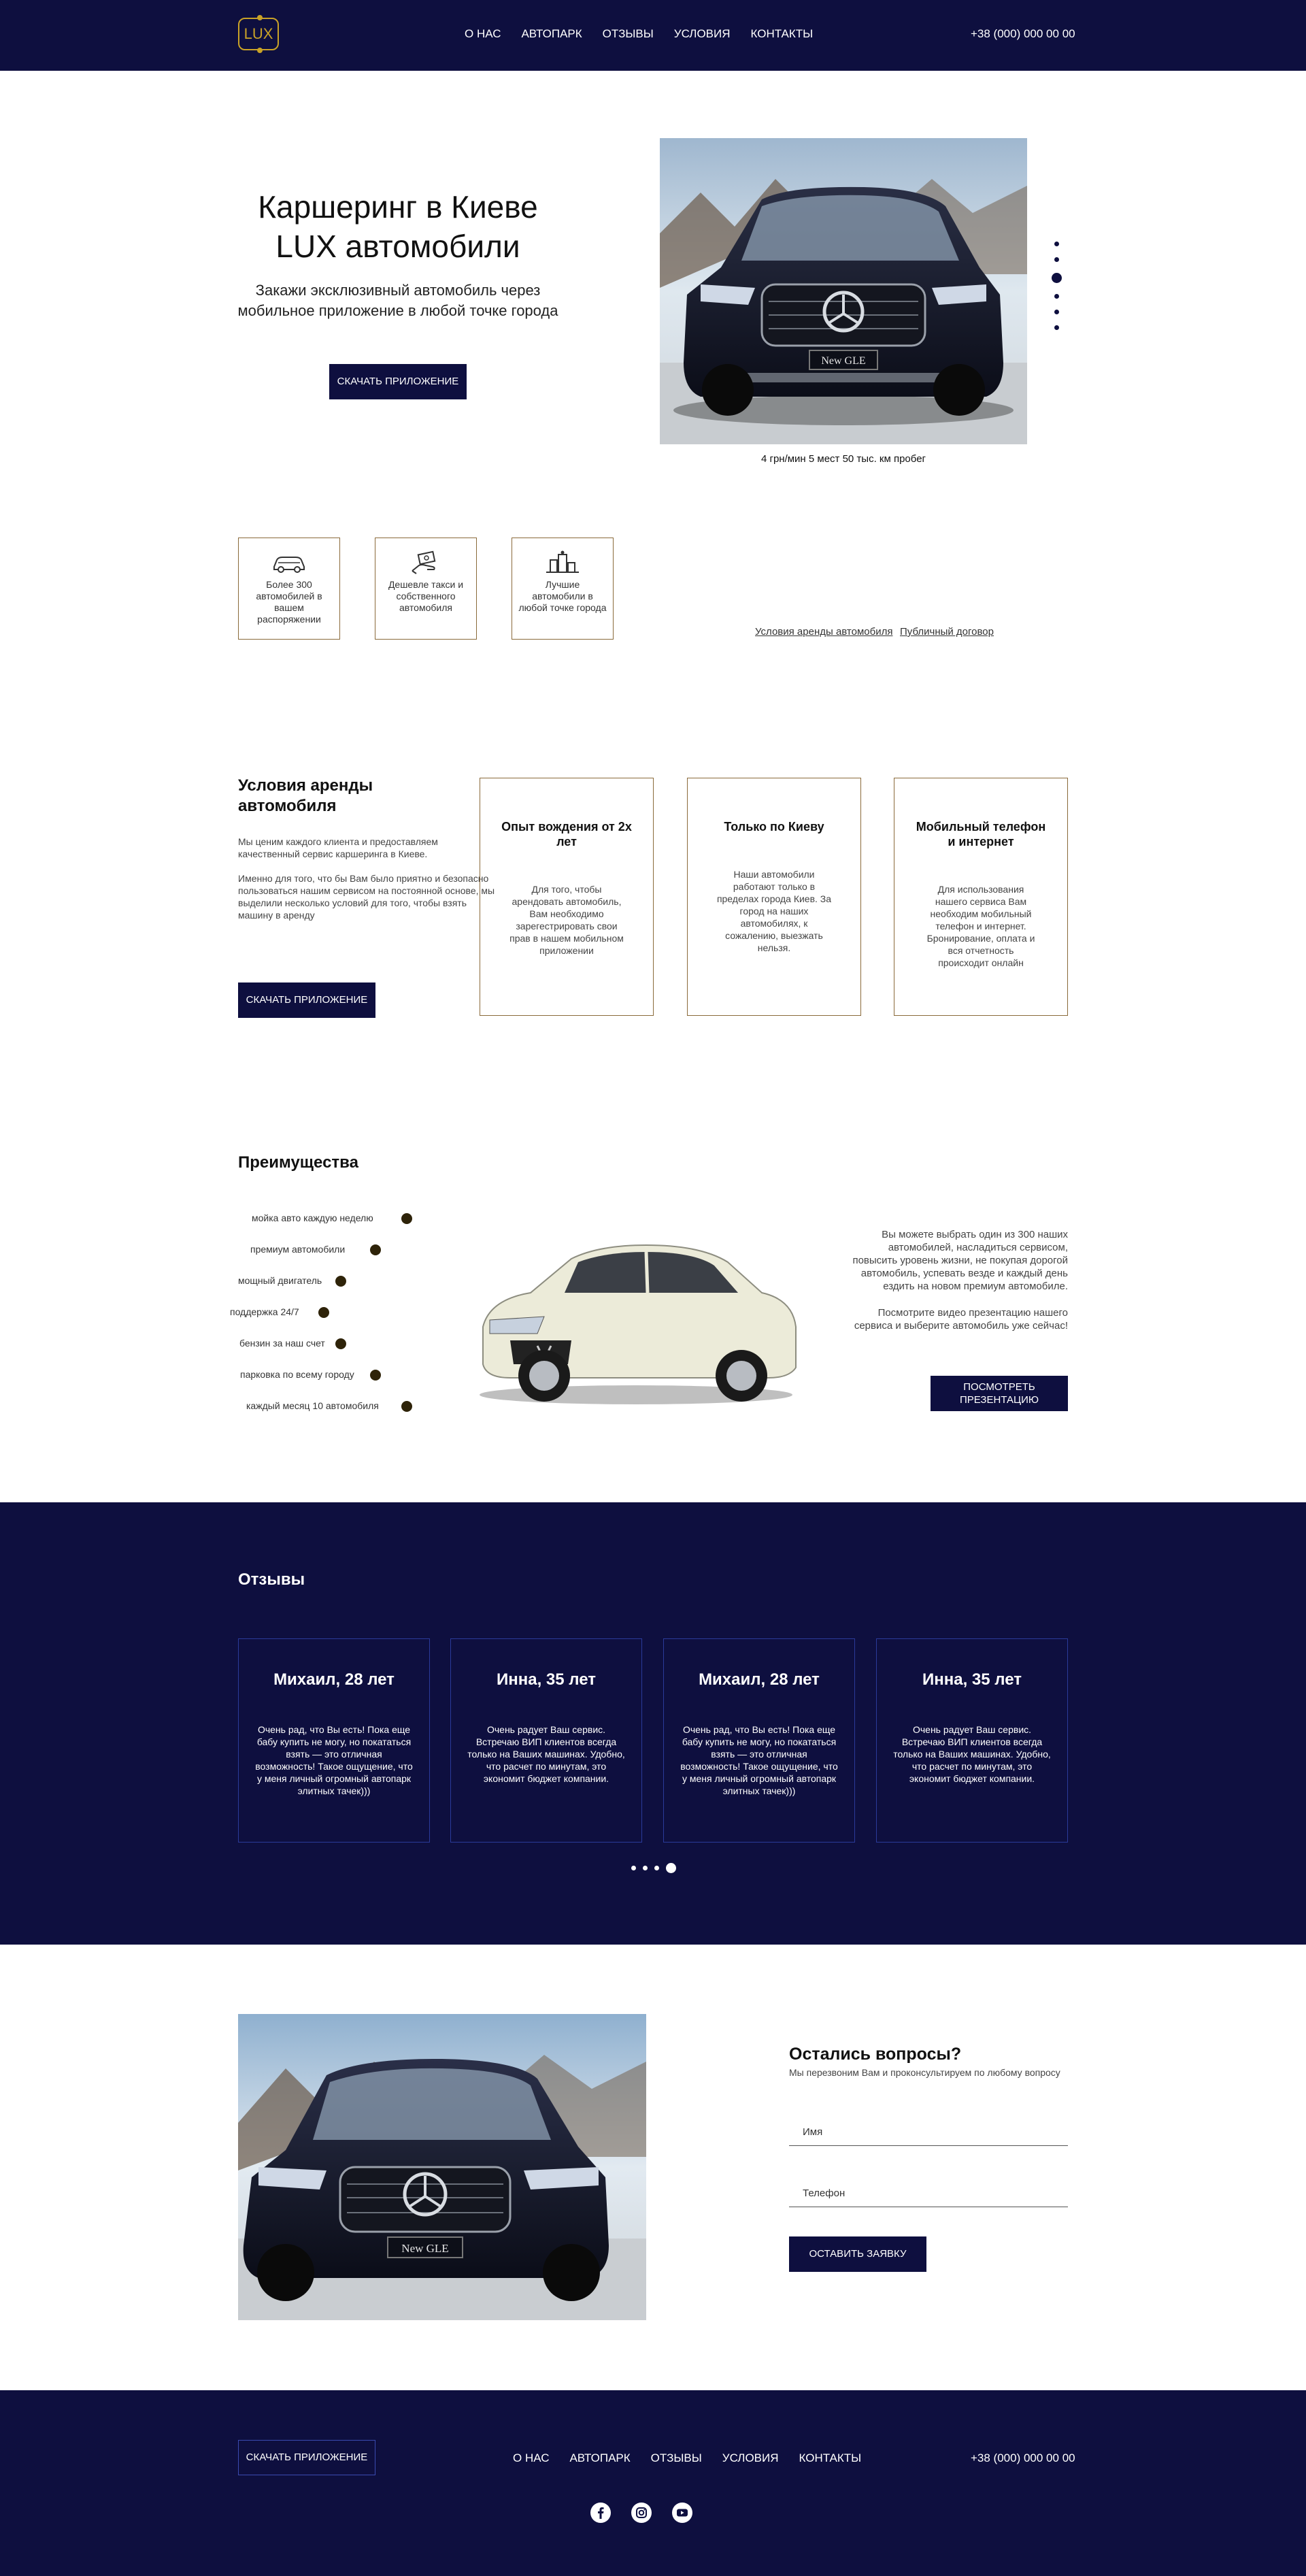 The image size is (1306, 2576). I want to click on hero-subtitle-line1: Закажи эксклюзивный автомобиль через, so click(398, 291).